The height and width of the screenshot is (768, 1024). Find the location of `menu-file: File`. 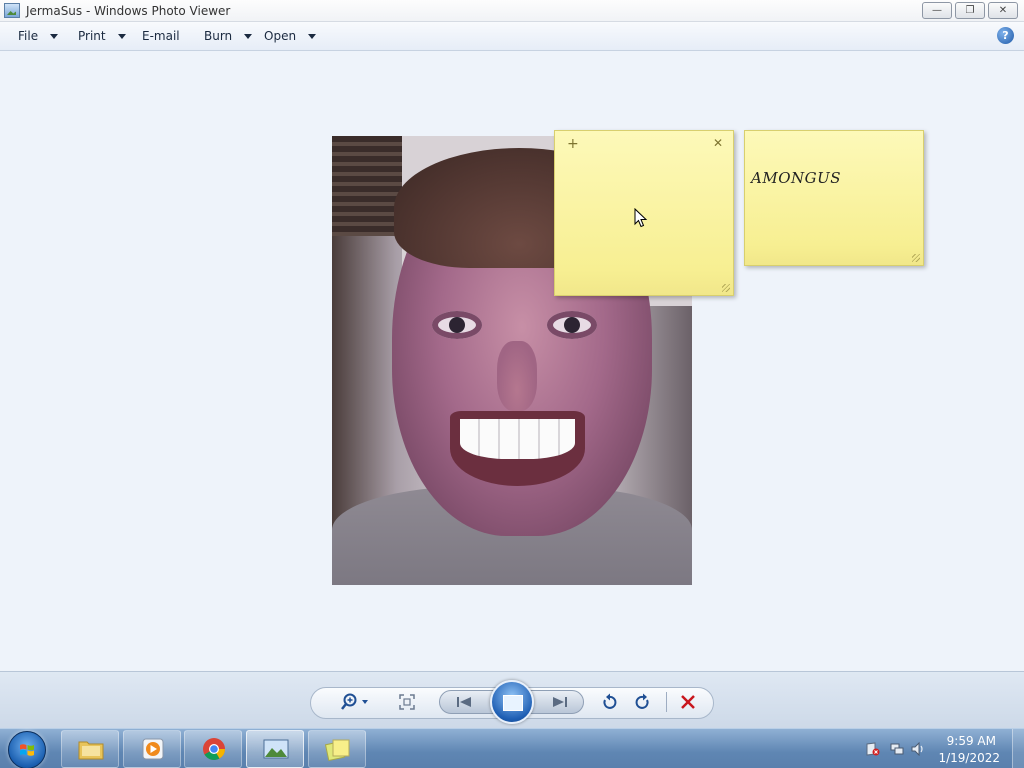

menu-file: File is located at coordinates (38, 36).